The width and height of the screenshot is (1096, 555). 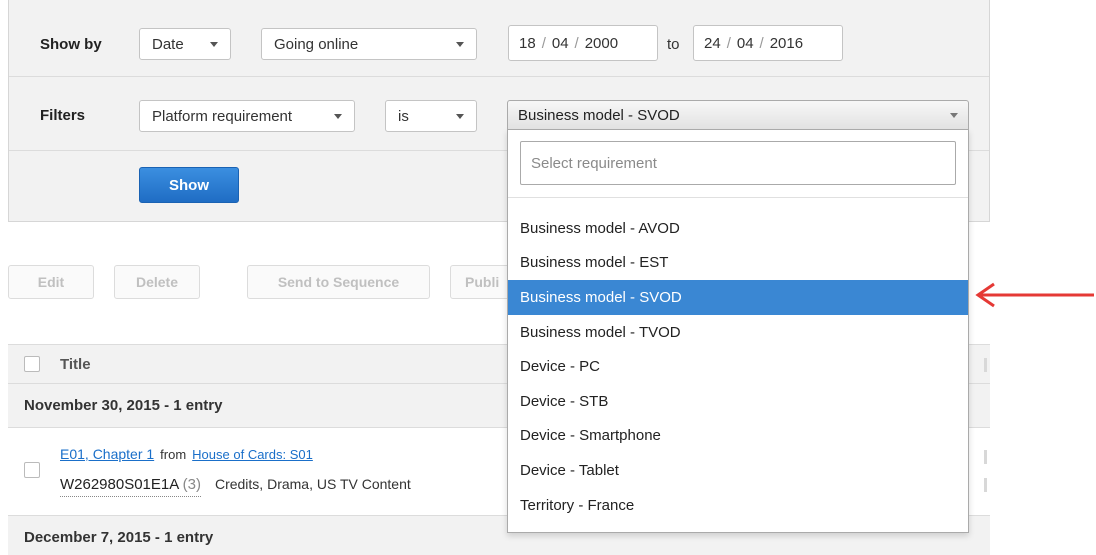 I want to click on show-by-label: Show by, so click(x=71, y=44).